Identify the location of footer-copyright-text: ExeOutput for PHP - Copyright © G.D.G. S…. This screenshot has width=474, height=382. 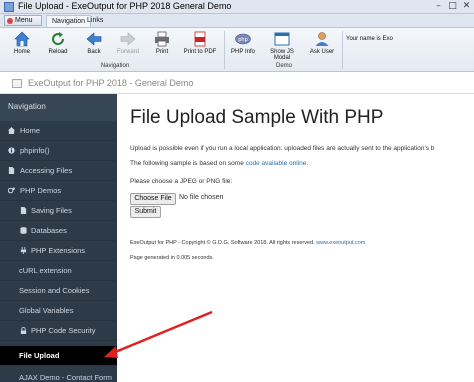
(223, 243).